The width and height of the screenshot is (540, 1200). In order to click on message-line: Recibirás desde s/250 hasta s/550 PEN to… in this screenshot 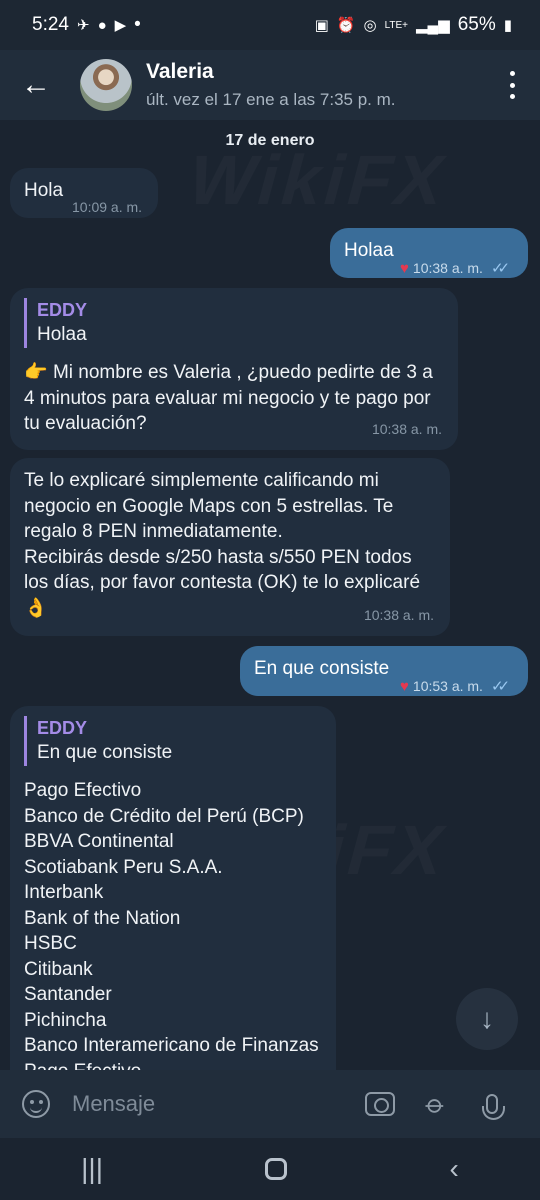, I will do `click(218, 557)`.